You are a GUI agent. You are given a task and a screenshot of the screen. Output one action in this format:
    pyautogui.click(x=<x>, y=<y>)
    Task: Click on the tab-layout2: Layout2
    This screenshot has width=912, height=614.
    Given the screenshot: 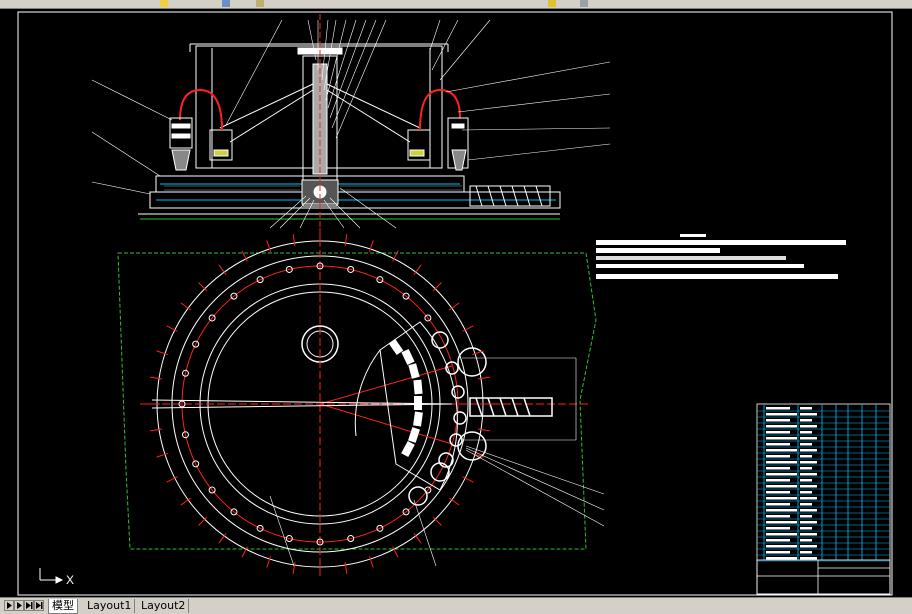 What is the action you would take?
    pyautogui.click(x=164, y=606)
    